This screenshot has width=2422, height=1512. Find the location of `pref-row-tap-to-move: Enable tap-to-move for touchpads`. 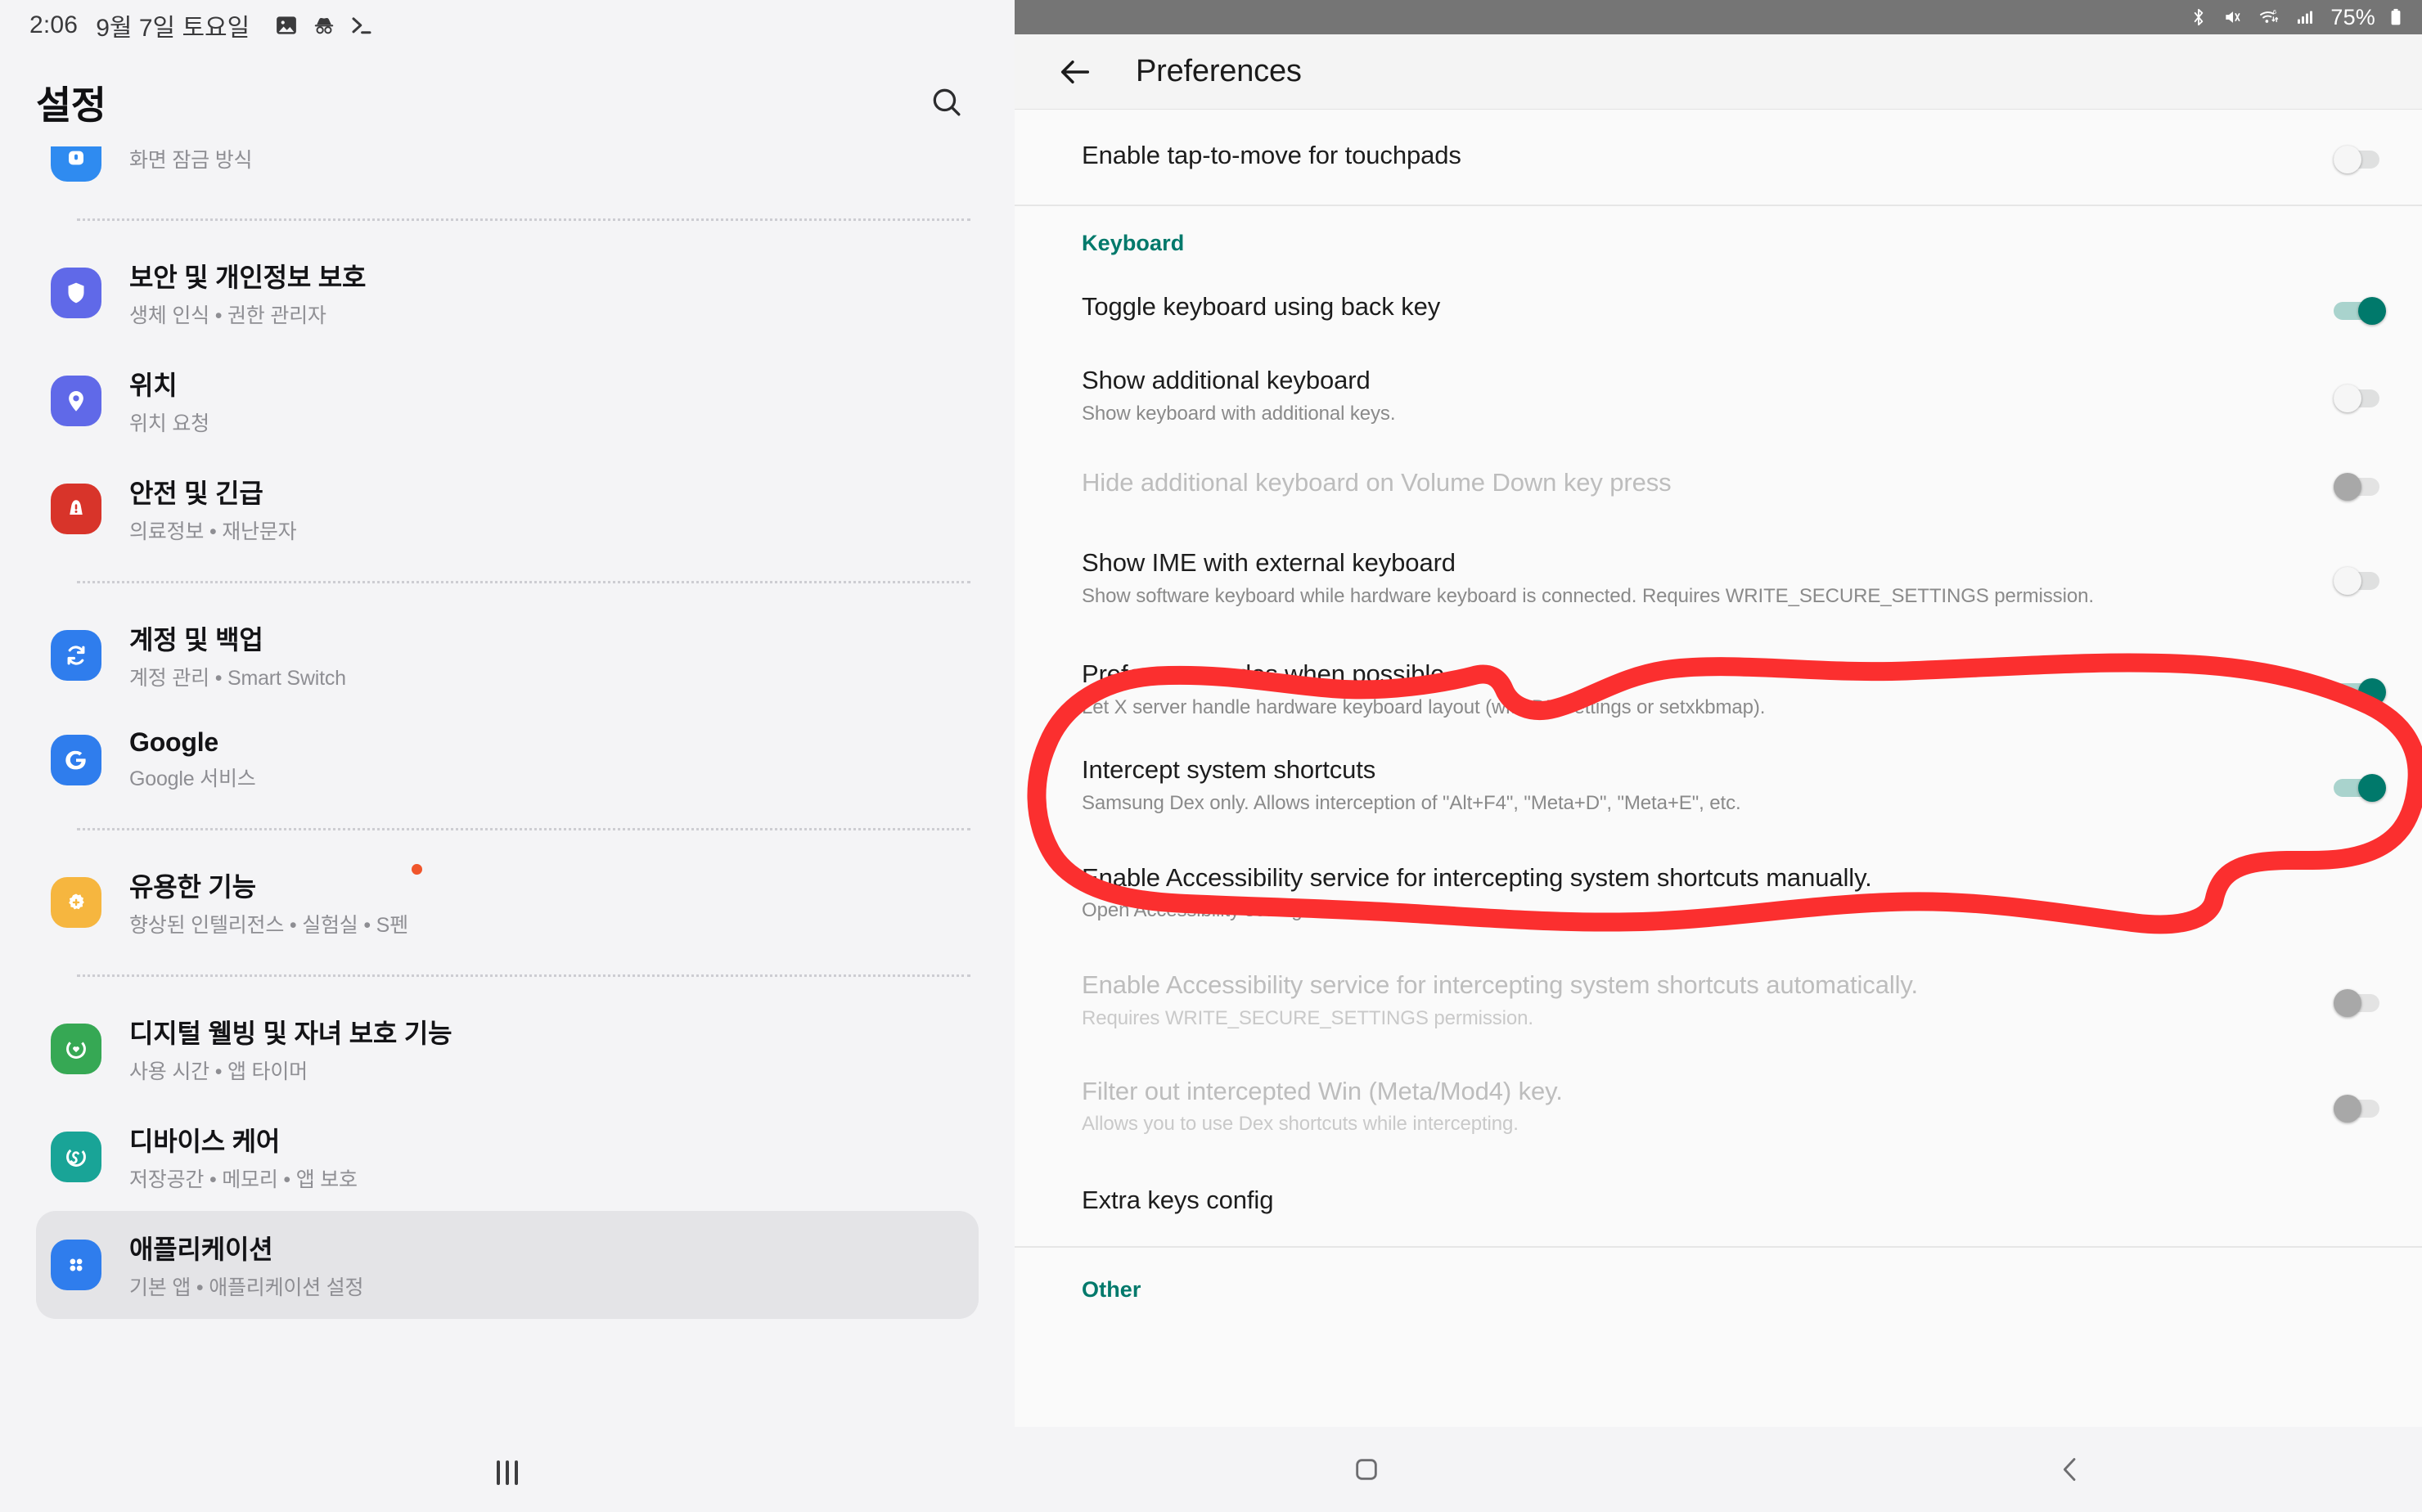

pref-row-tap-to-move: Enable tap-to-move for touchpads is located at coordinates (1718, 158).